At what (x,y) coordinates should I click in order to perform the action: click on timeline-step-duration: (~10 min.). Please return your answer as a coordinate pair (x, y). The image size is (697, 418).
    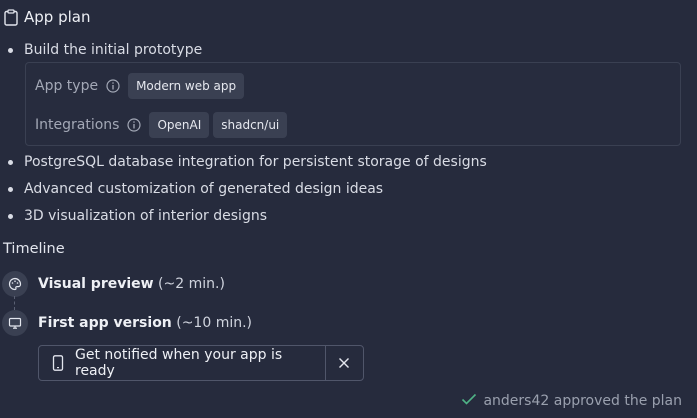
    Looking at the image, I should click on (214, 323).